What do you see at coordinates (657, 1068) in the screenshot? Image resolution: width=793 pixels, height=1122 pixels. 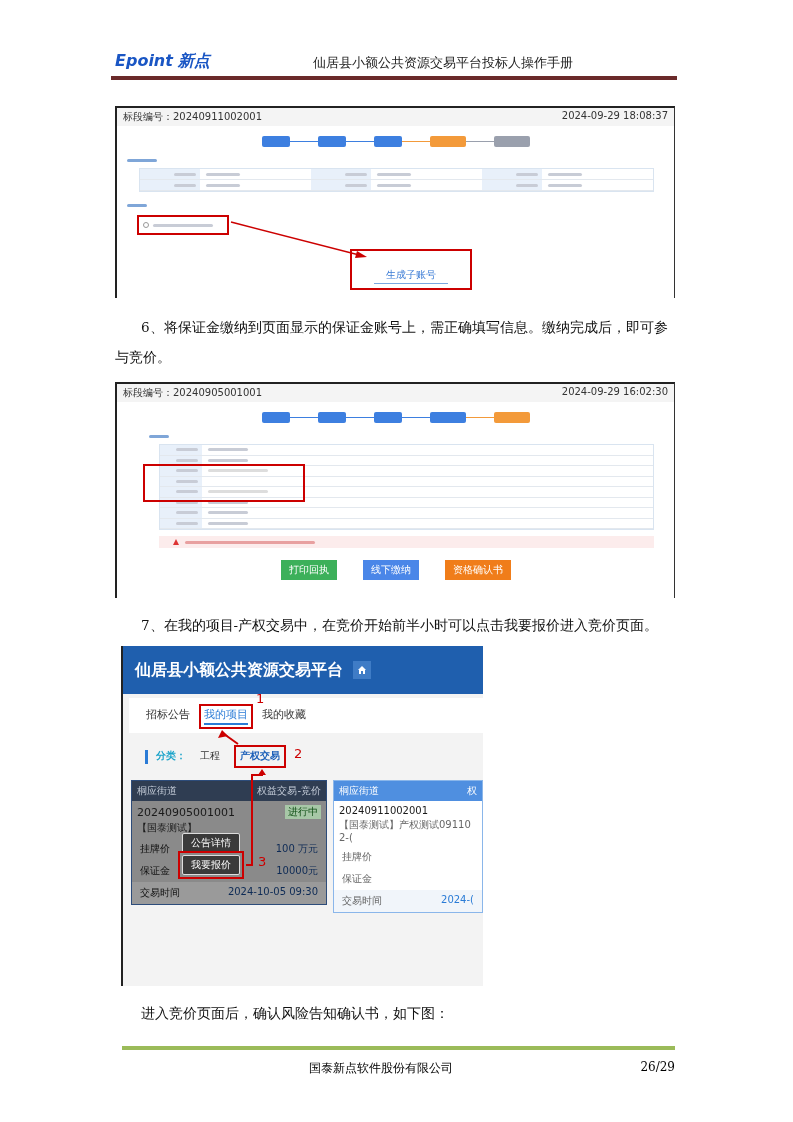 I see `page-number: 26/29` at bounding box center [657, 1068].